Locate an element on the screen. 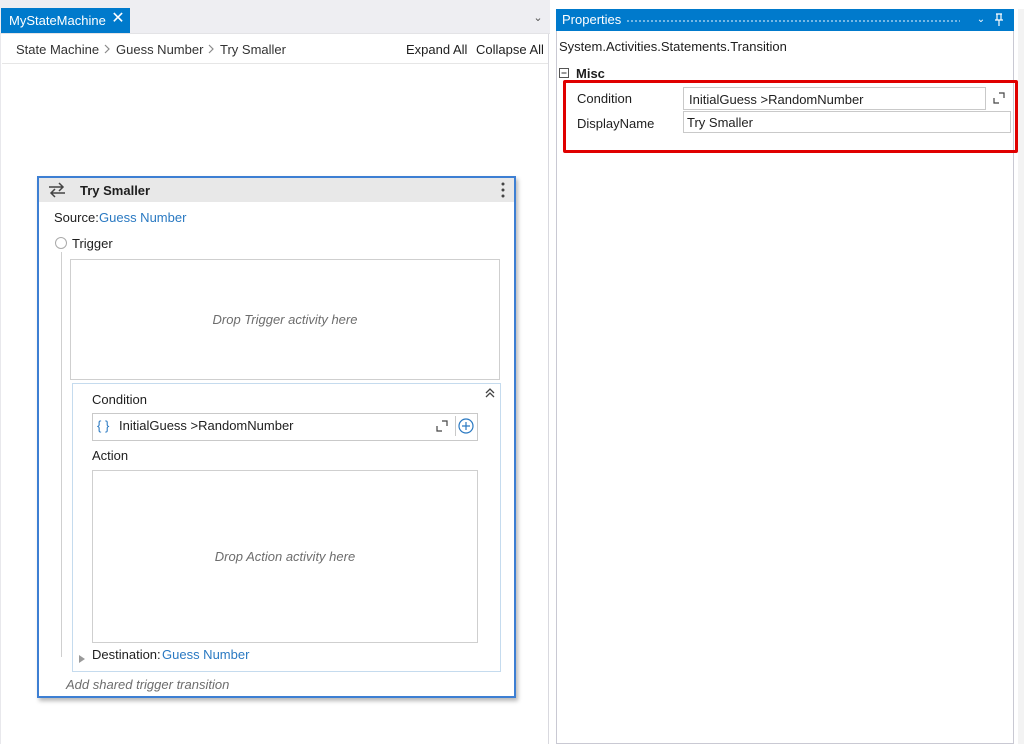  trigger-drop-zone: Drop Trigger activity here is located at coordinates (285, 319).